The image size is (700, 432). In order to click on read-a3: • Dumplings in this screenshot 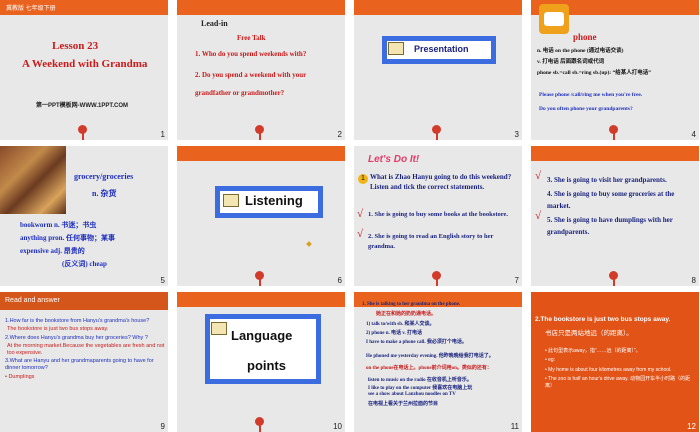, I will do `click(20, 377)`.